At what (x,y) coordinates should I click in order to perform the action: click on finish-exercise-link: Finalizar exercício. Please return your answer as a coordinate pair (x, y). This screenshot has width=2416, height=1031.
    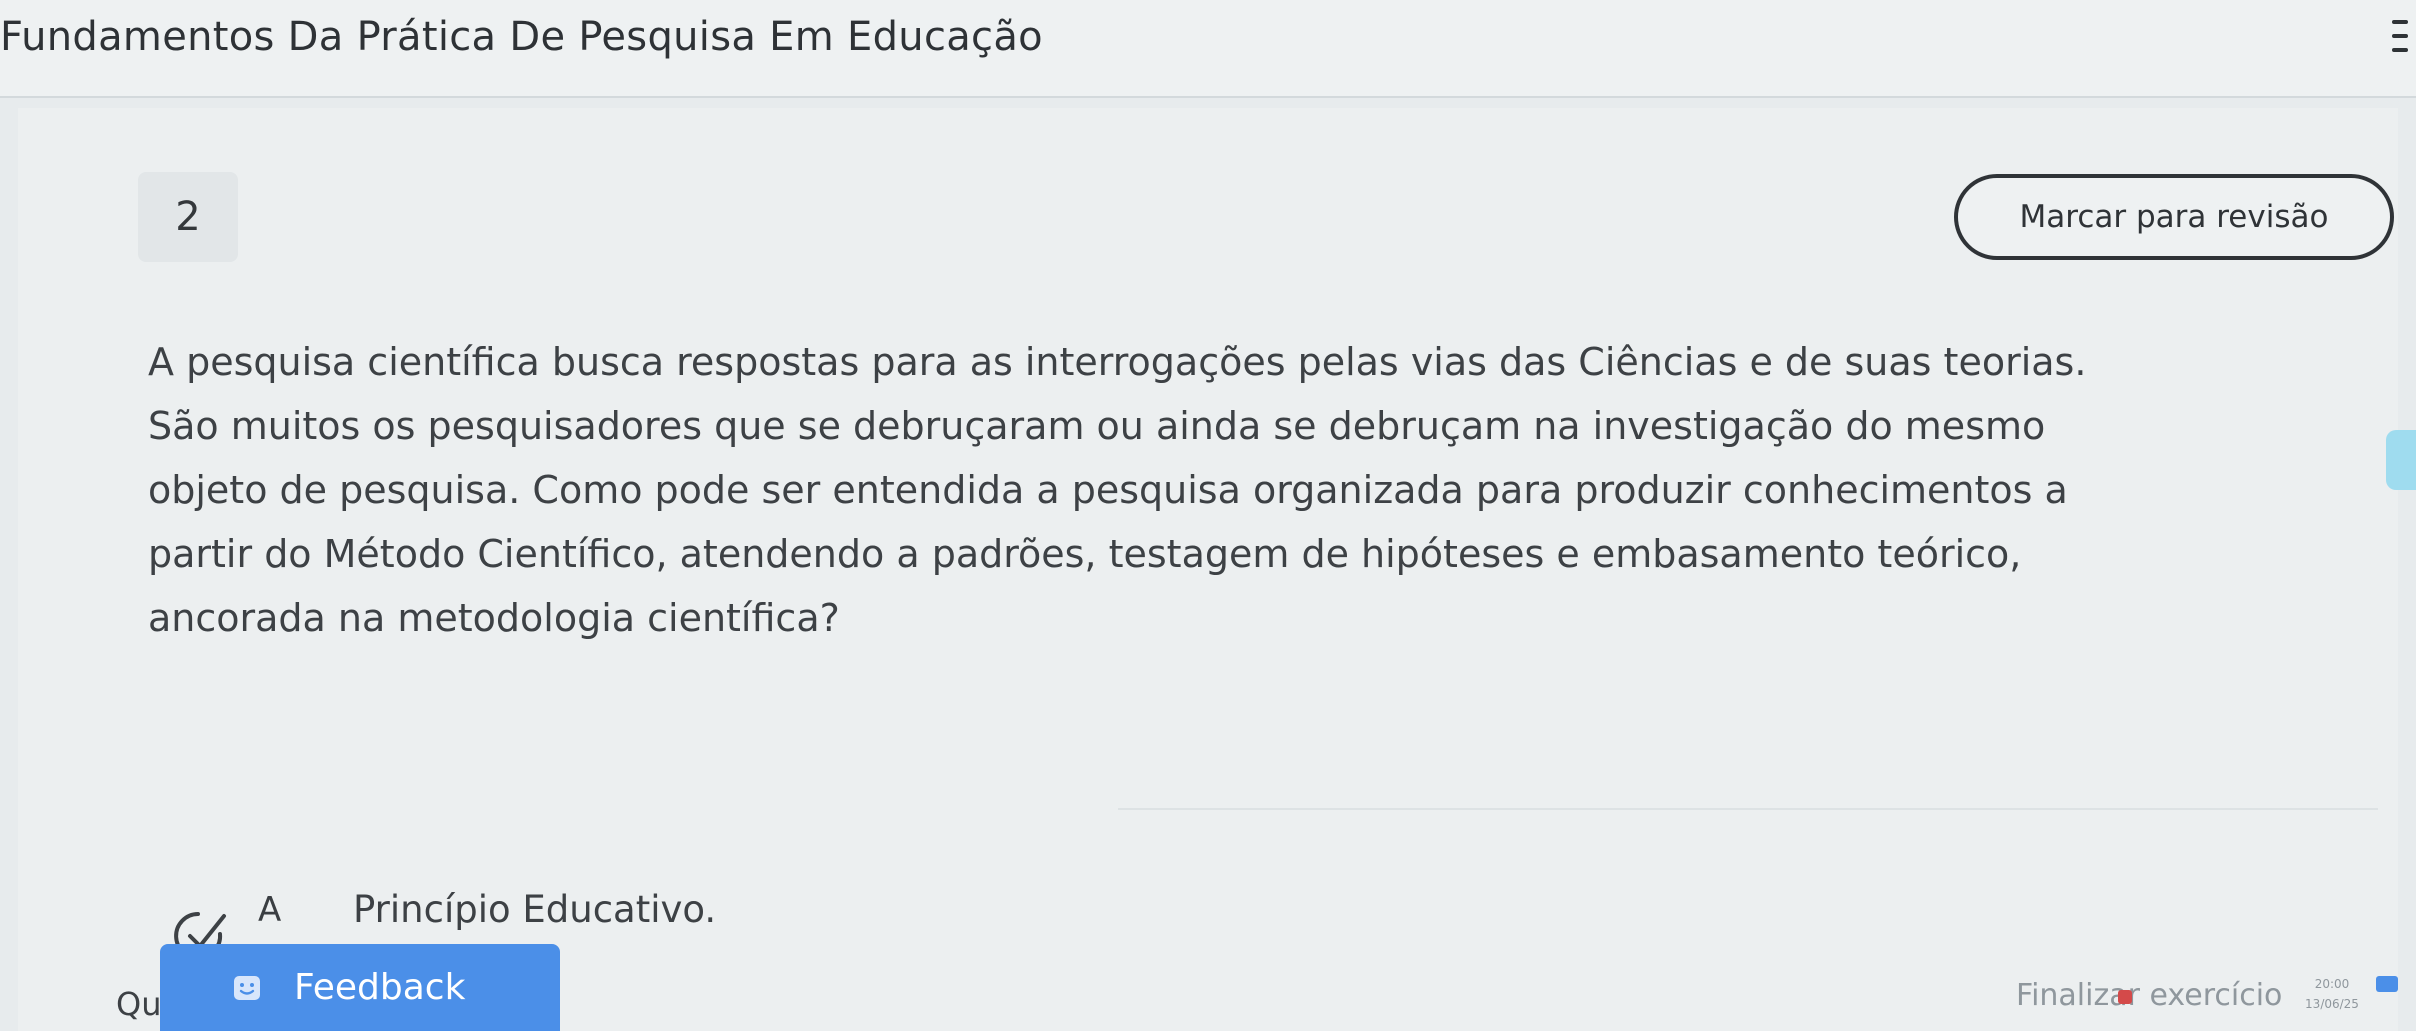
    Looking at the image, I should click on (2149, 995).